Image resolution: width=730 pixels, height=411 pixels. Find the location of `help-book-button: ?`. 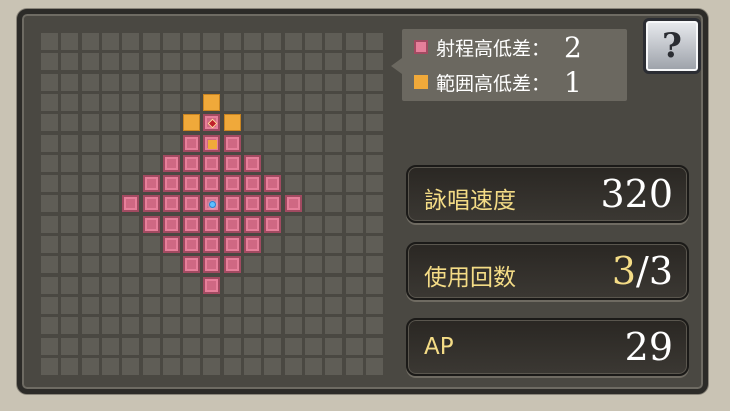

help-book-button: ? is located at coordinates (672, 46).